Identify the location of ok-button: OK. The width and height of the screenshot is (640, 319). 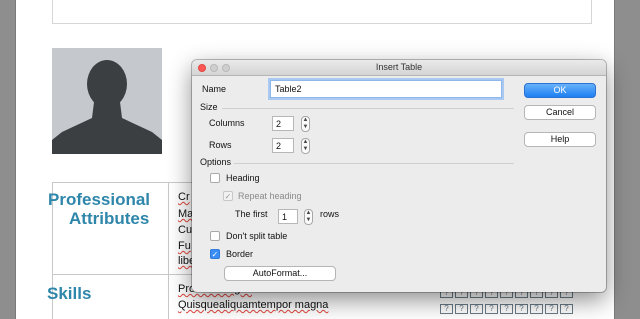
(560, 90).